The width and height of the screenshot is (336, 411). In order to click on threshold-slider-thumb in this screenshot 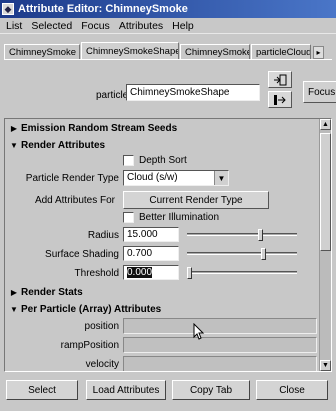, I will do `click(189, 273)`.